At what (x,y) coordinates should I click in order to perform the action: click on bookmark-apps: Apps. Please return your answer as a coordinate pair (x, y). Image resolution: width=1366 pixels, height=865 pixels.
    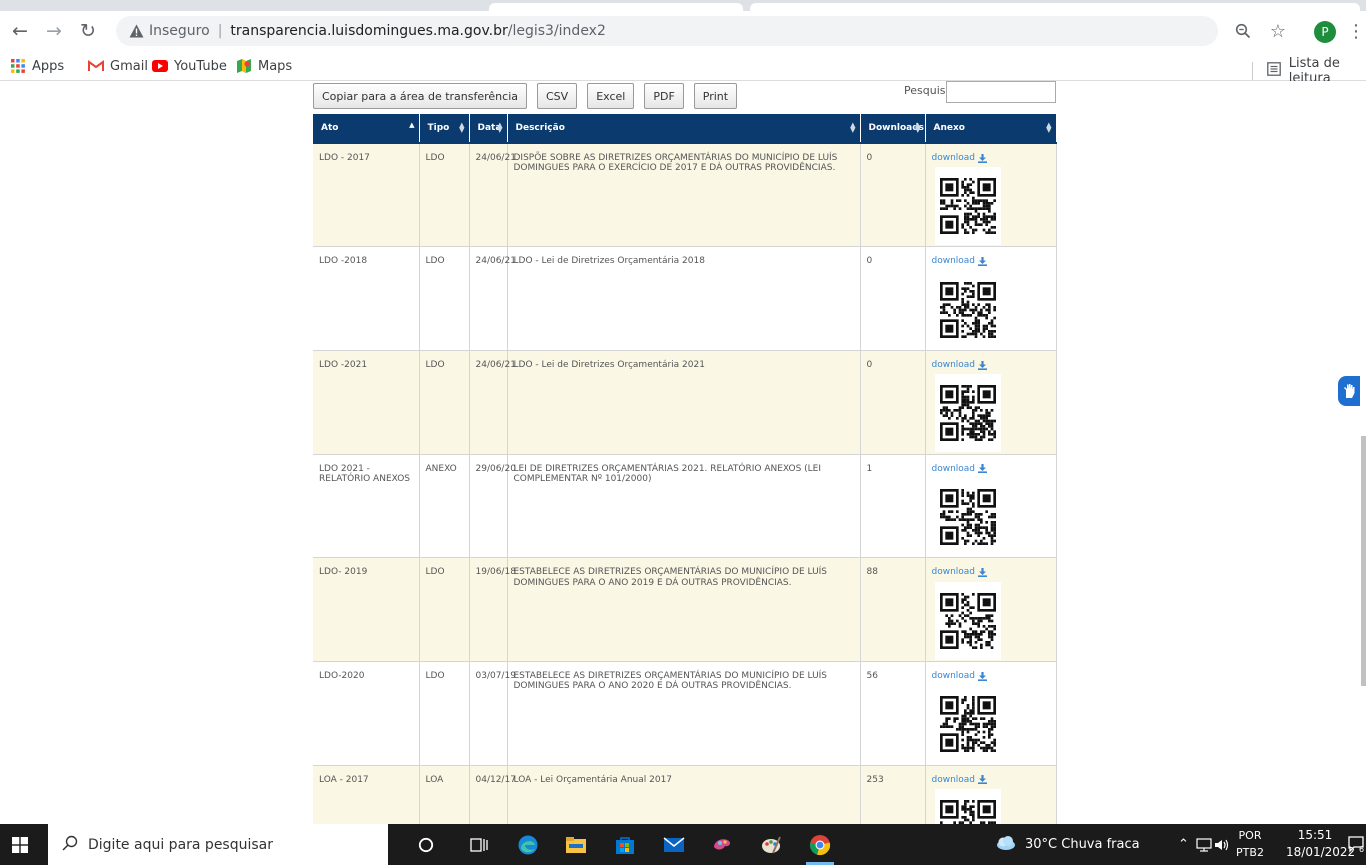
    Looking at the image, I should click on (37, 66).